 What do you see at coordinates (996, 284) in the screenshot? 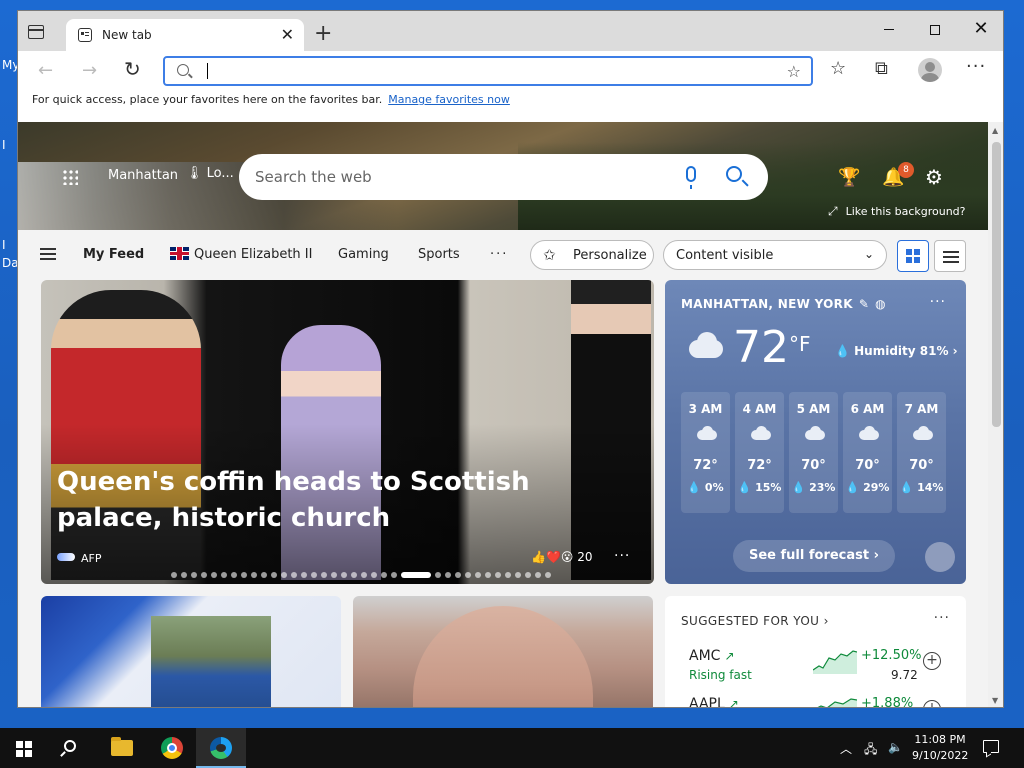
I see `scrollbar-thumb` at bounding box center [996, 284].